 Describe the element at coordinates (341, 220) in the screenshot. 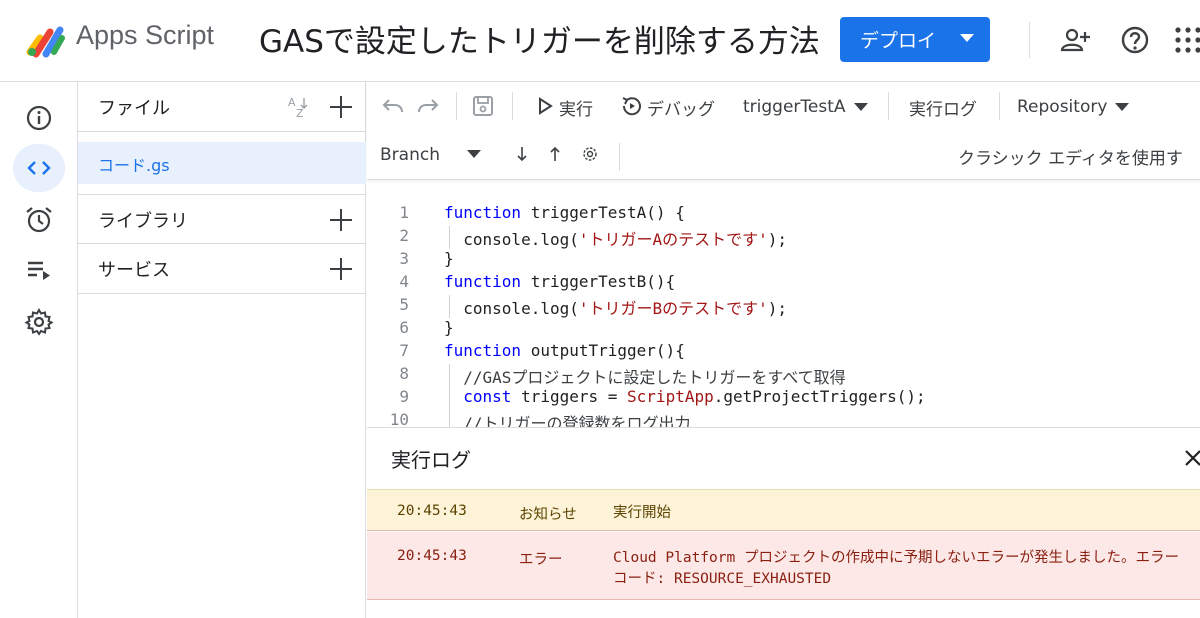

I see `add-library-icon` at that location.